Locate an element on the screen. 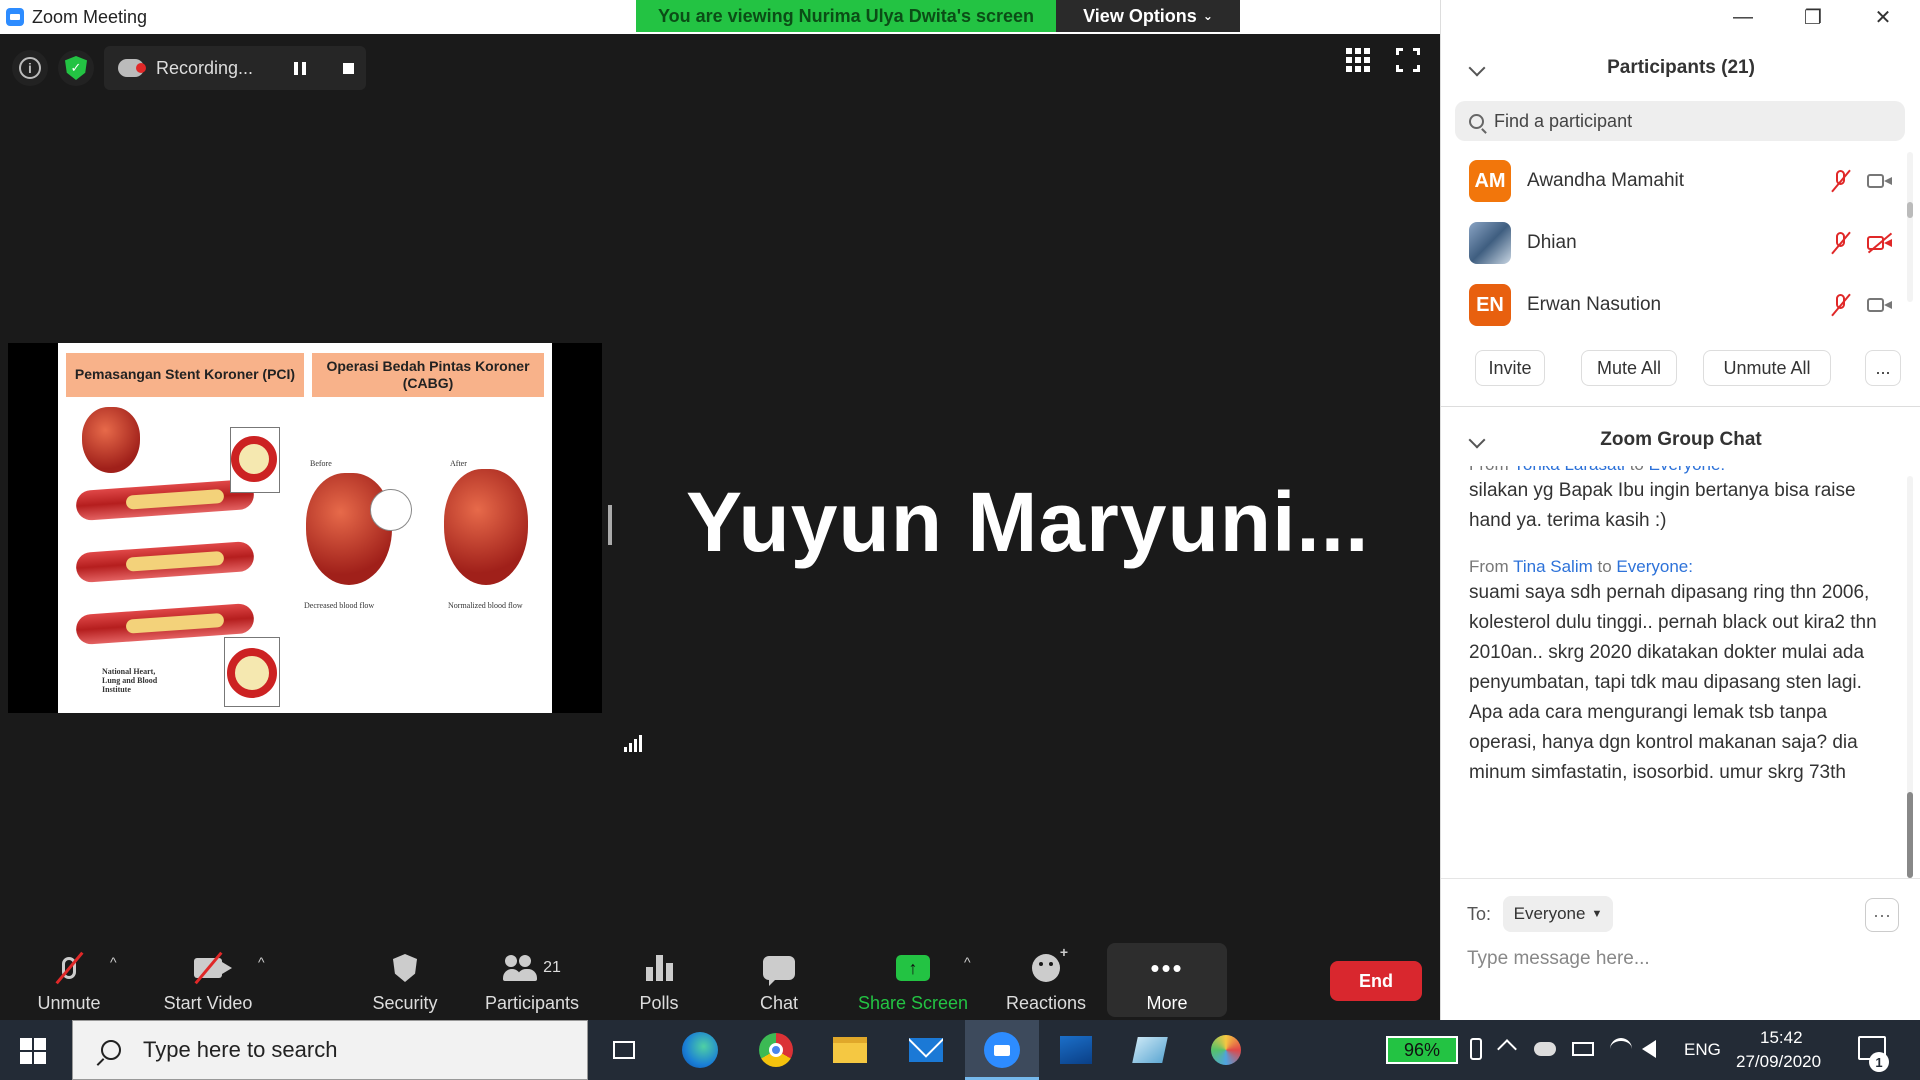 This screenshot has height=1080, width=1920. file-explorer-icon is located at coordinates (850, 1050).